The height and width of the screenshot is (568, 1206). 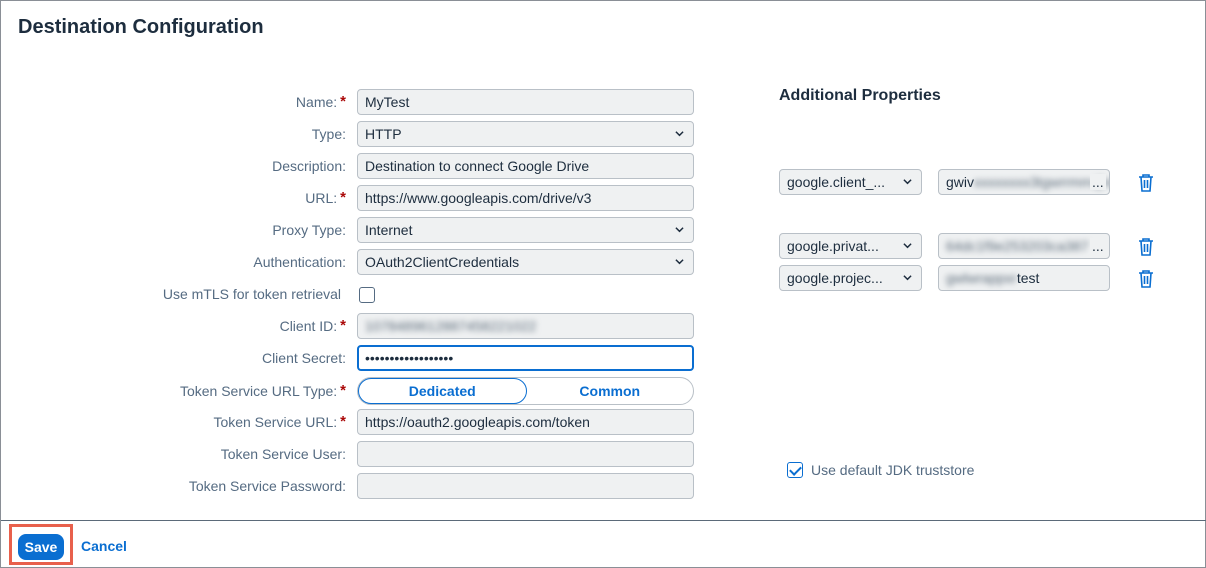 What do you see at coordinates (383, 134) in the screenshot?
I see `type-value: HTTP` at bounding box center [383, 134].